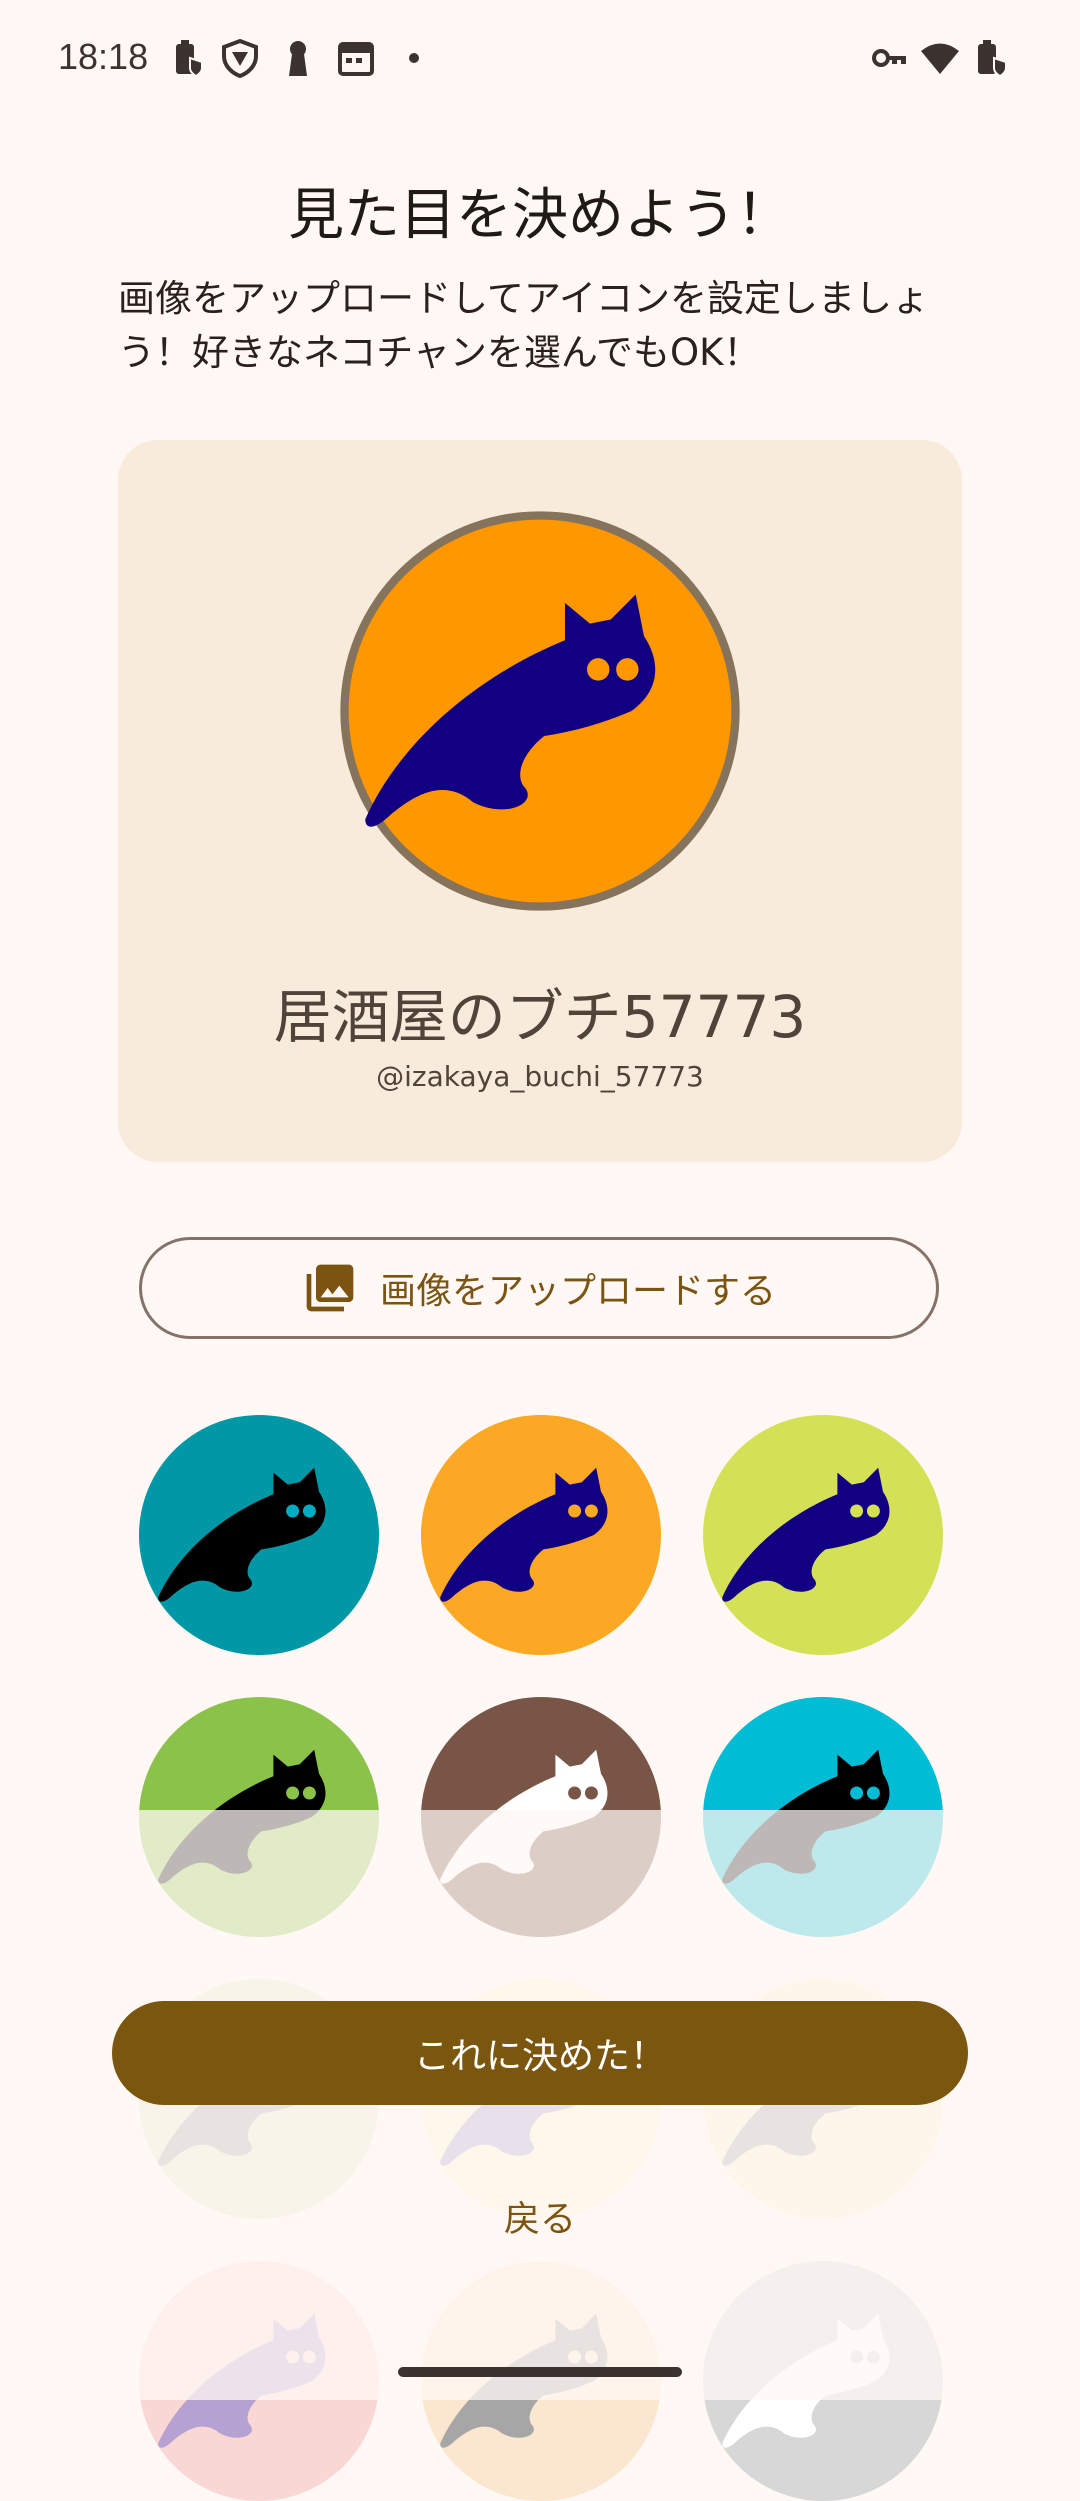  I want to click on keyhole-icon, so click(298, 58).